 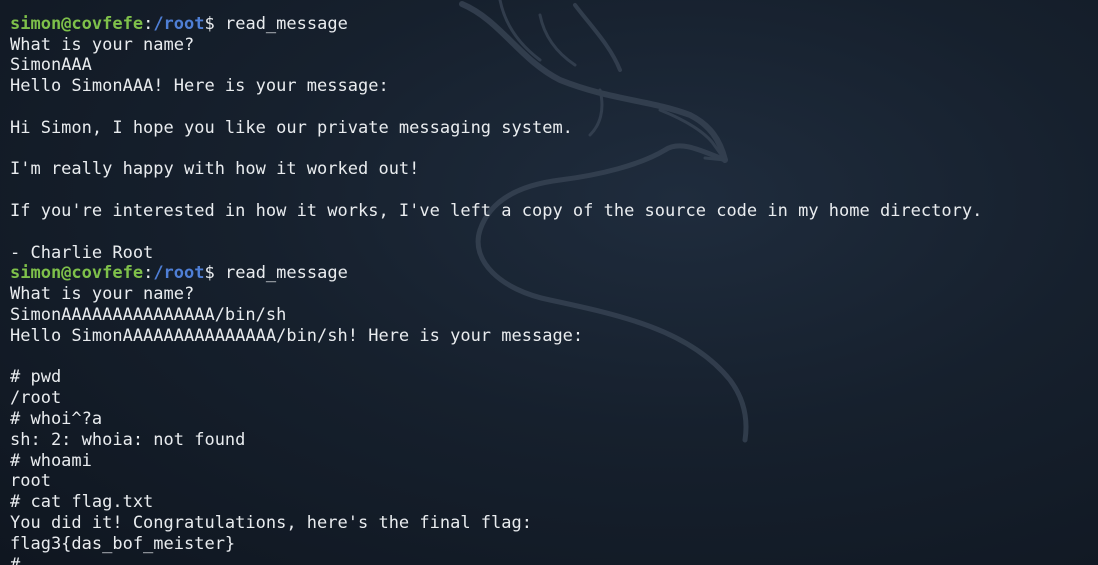 I want to click on output-line: sh: 2: whoia: not found, so click(x=128, y=439).